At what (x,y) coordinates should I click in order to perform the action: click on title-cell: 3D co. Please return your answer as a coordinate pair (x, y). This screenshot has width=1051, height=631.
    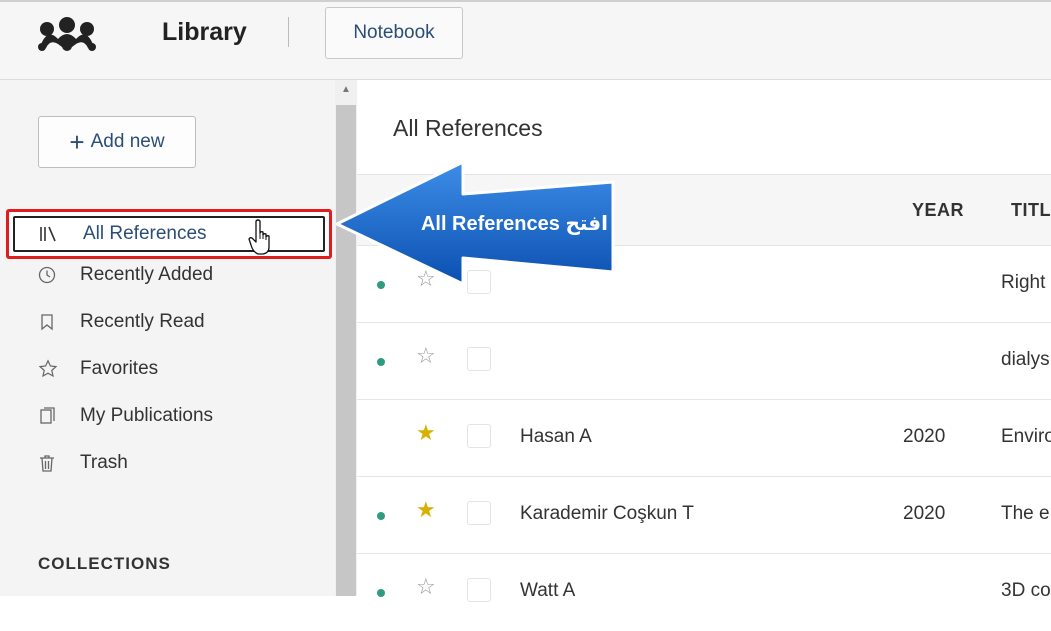
    Looking at the image, I should click on (1026, 590).